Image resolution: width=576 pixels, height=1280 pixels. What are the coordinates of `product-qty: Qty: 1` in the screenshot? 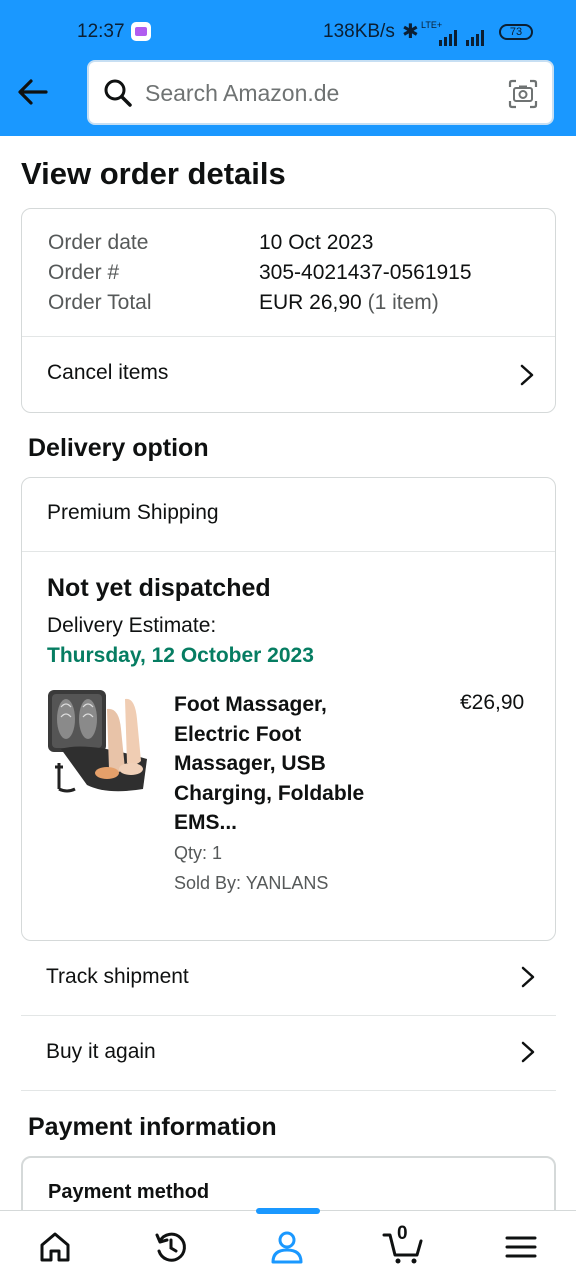 It's located at (198, 853).